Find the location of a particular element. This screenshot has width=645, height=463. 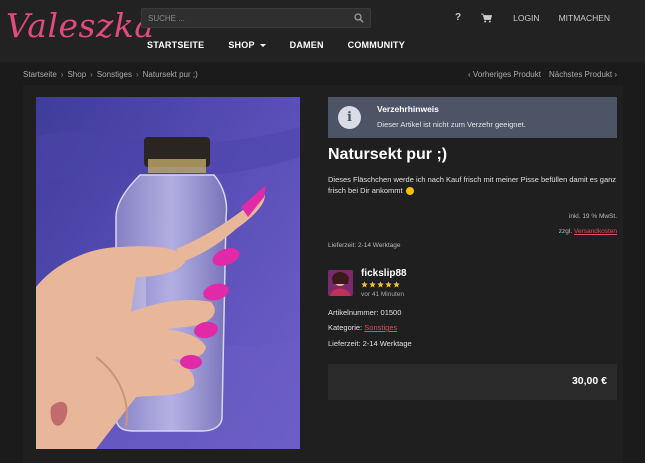

nav-label: STARTSEITE is located at coordinates (176, 45).